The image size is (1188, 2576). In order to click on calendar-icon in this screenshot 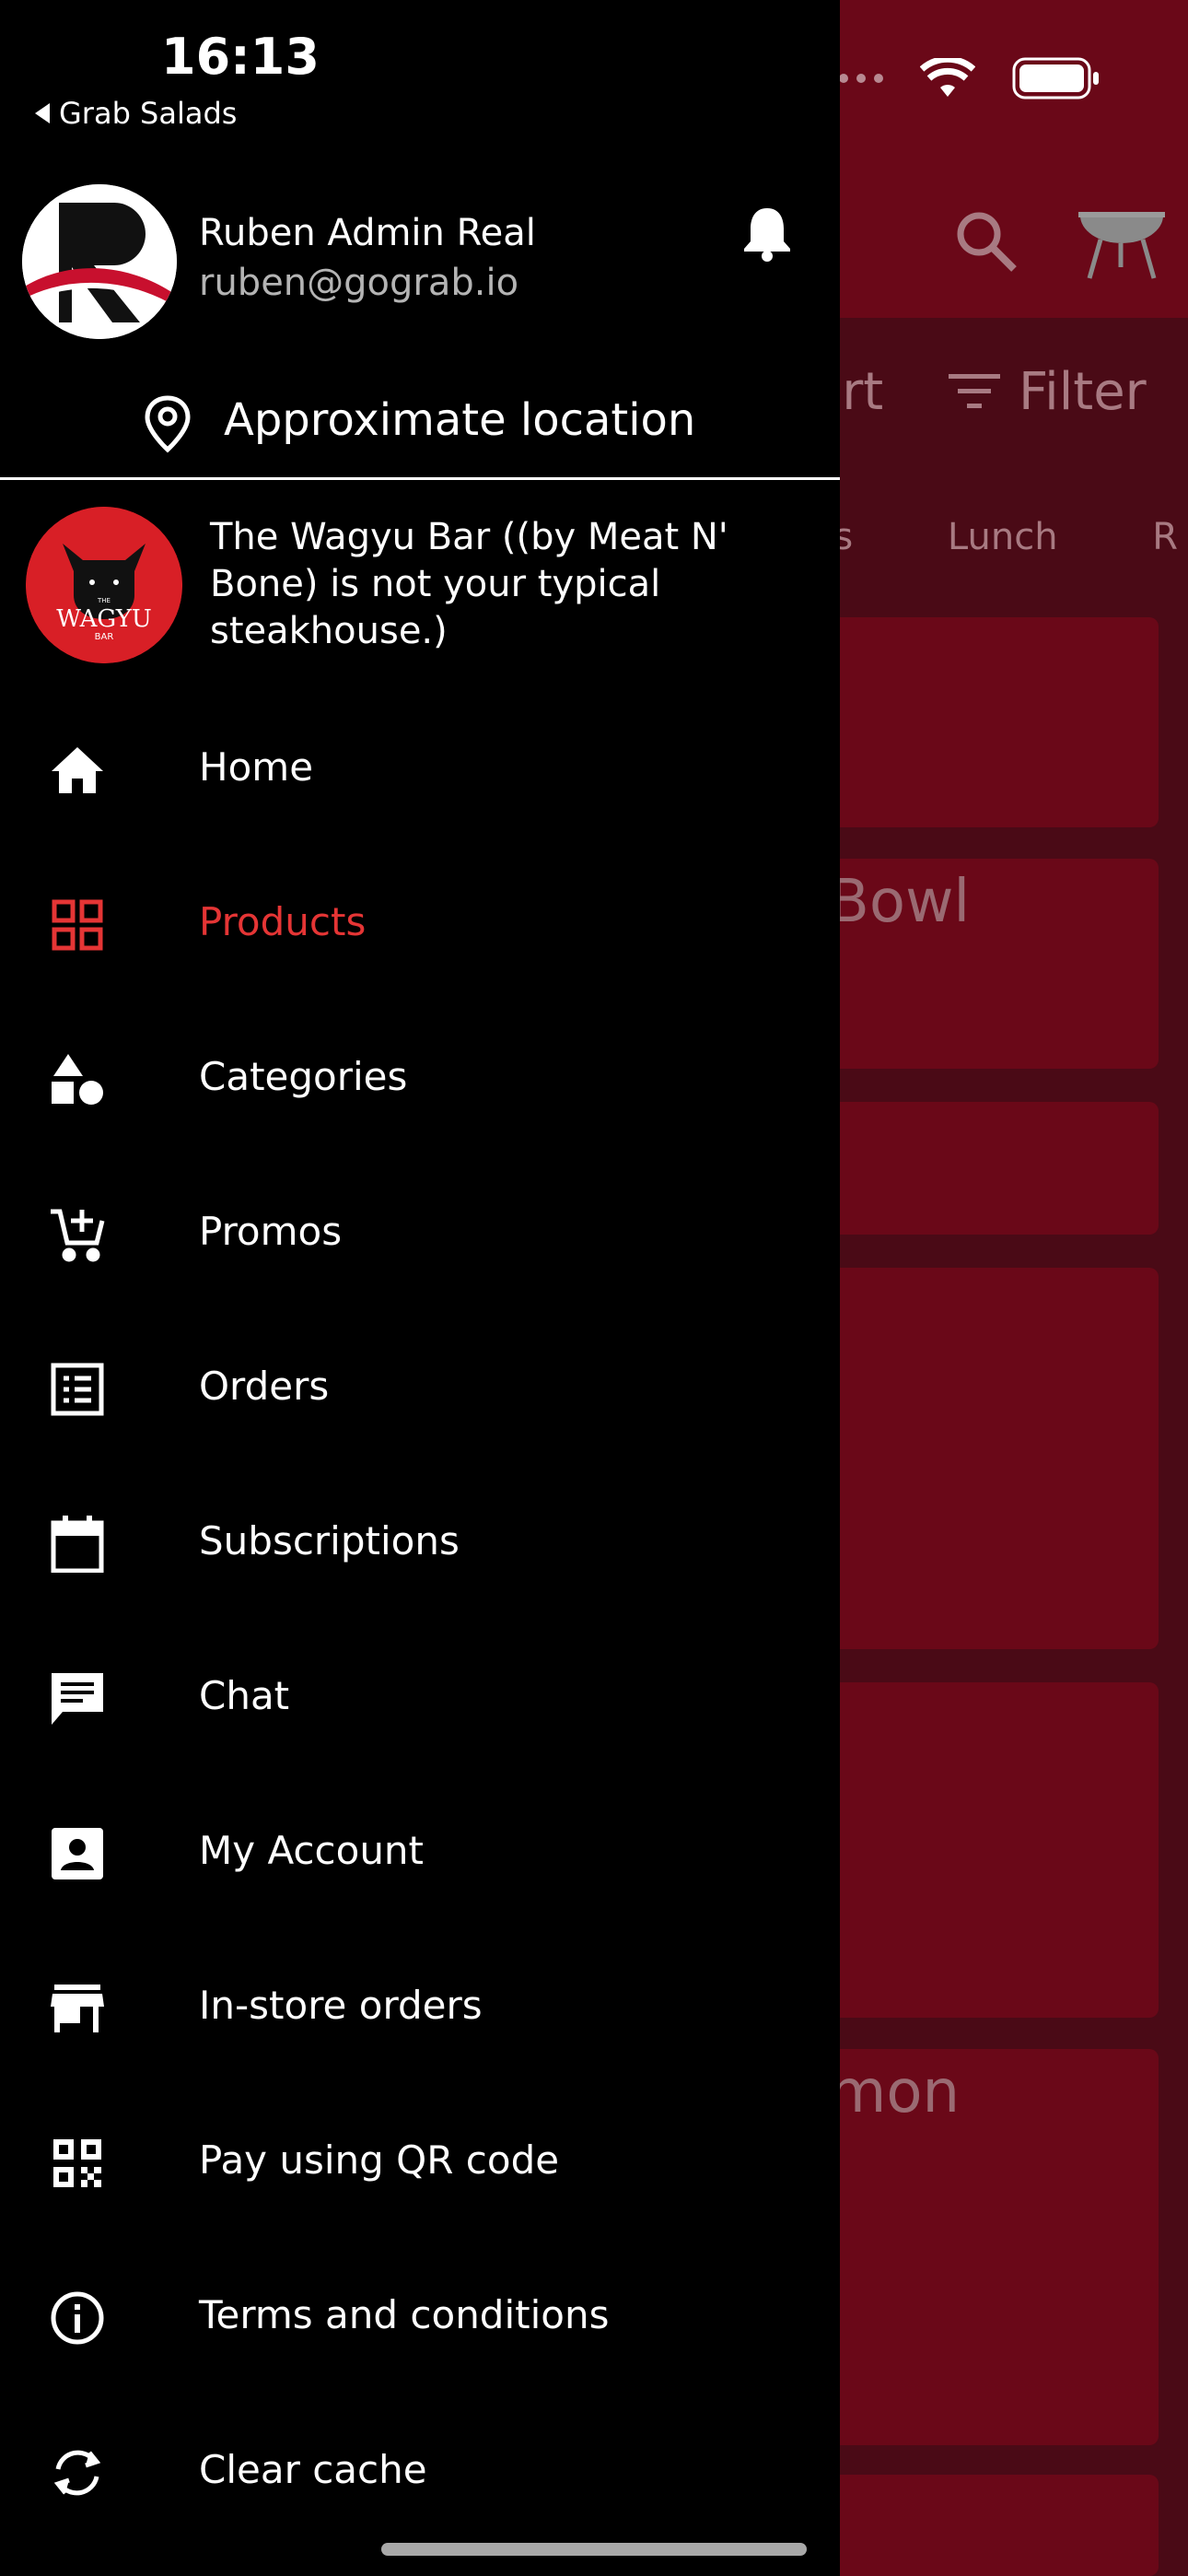, I will do `click(77, 1544)`.